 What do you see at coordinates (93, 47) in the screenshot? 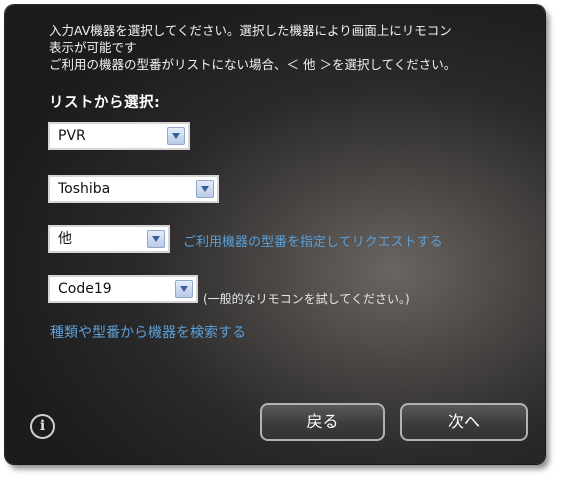
I see `instructions-line-2: 表示が可能です` at bounding box center [93, 47].